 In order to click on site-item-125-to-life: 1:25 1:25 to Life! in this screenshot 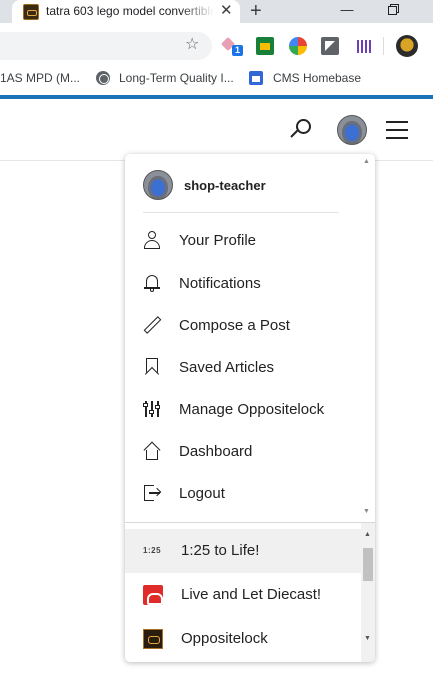, I will do `click(243, 551)`.